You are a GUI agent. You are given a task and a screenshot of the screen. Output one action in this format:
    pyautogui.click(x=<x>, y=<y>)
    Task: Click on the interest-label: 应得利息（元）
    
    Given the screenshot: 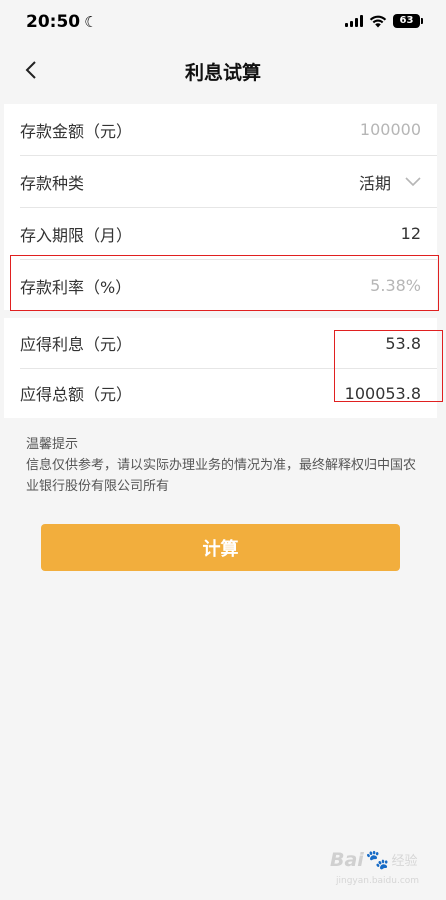 What is the action you would take?
    pyautogui.click(x=76, y=344)
    